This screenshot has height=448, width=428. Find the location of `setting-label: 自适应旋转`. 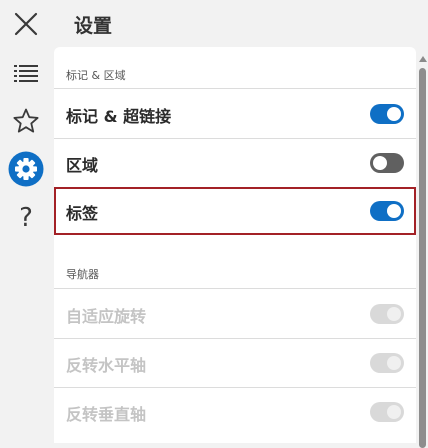

setting-label: 自适应旋转 is located at coordinates (106, 316).